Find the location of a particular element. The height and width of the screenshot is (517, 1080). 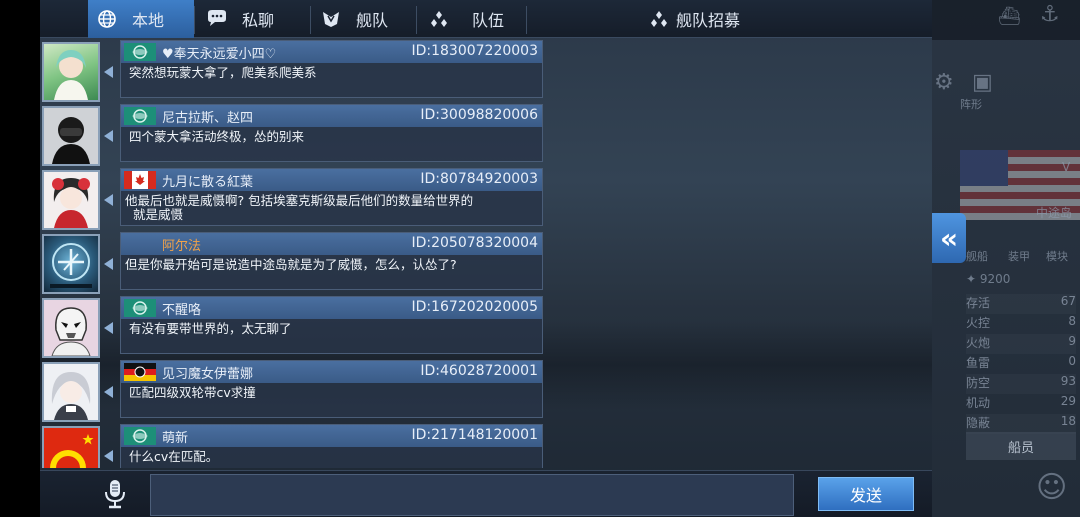

tab-private: 私聊 is located at coordinates (258, 19).